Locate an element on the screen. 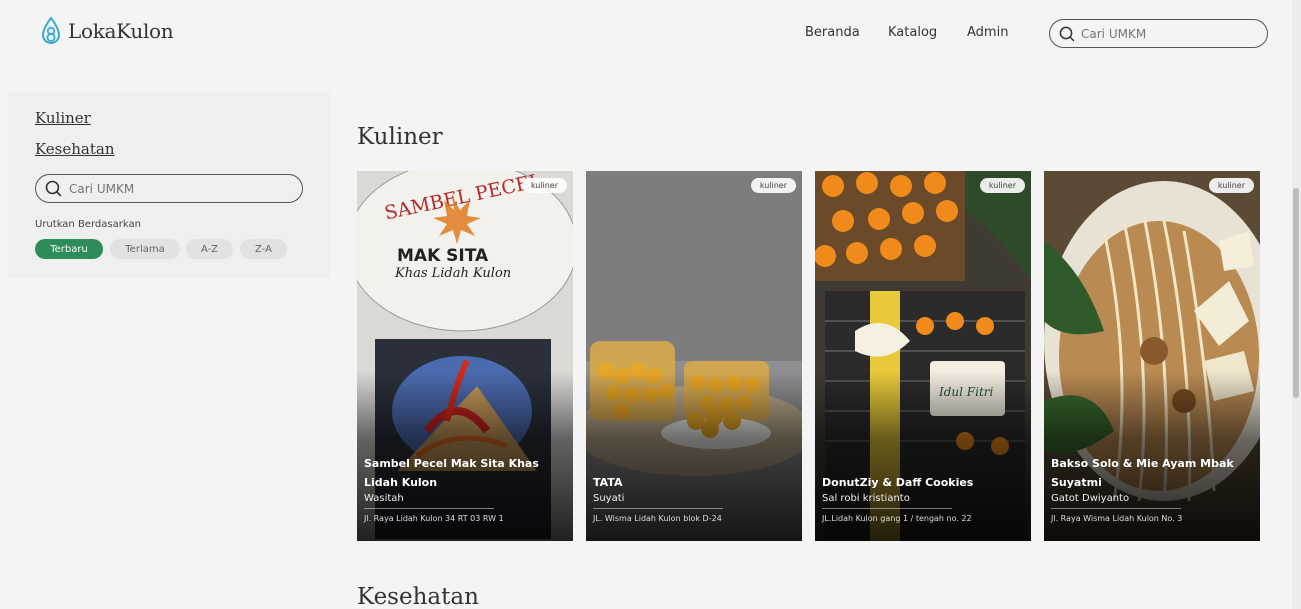 The height and width of the screenshot is (609, 1301). header-search is located at coordinates (1158, 33).